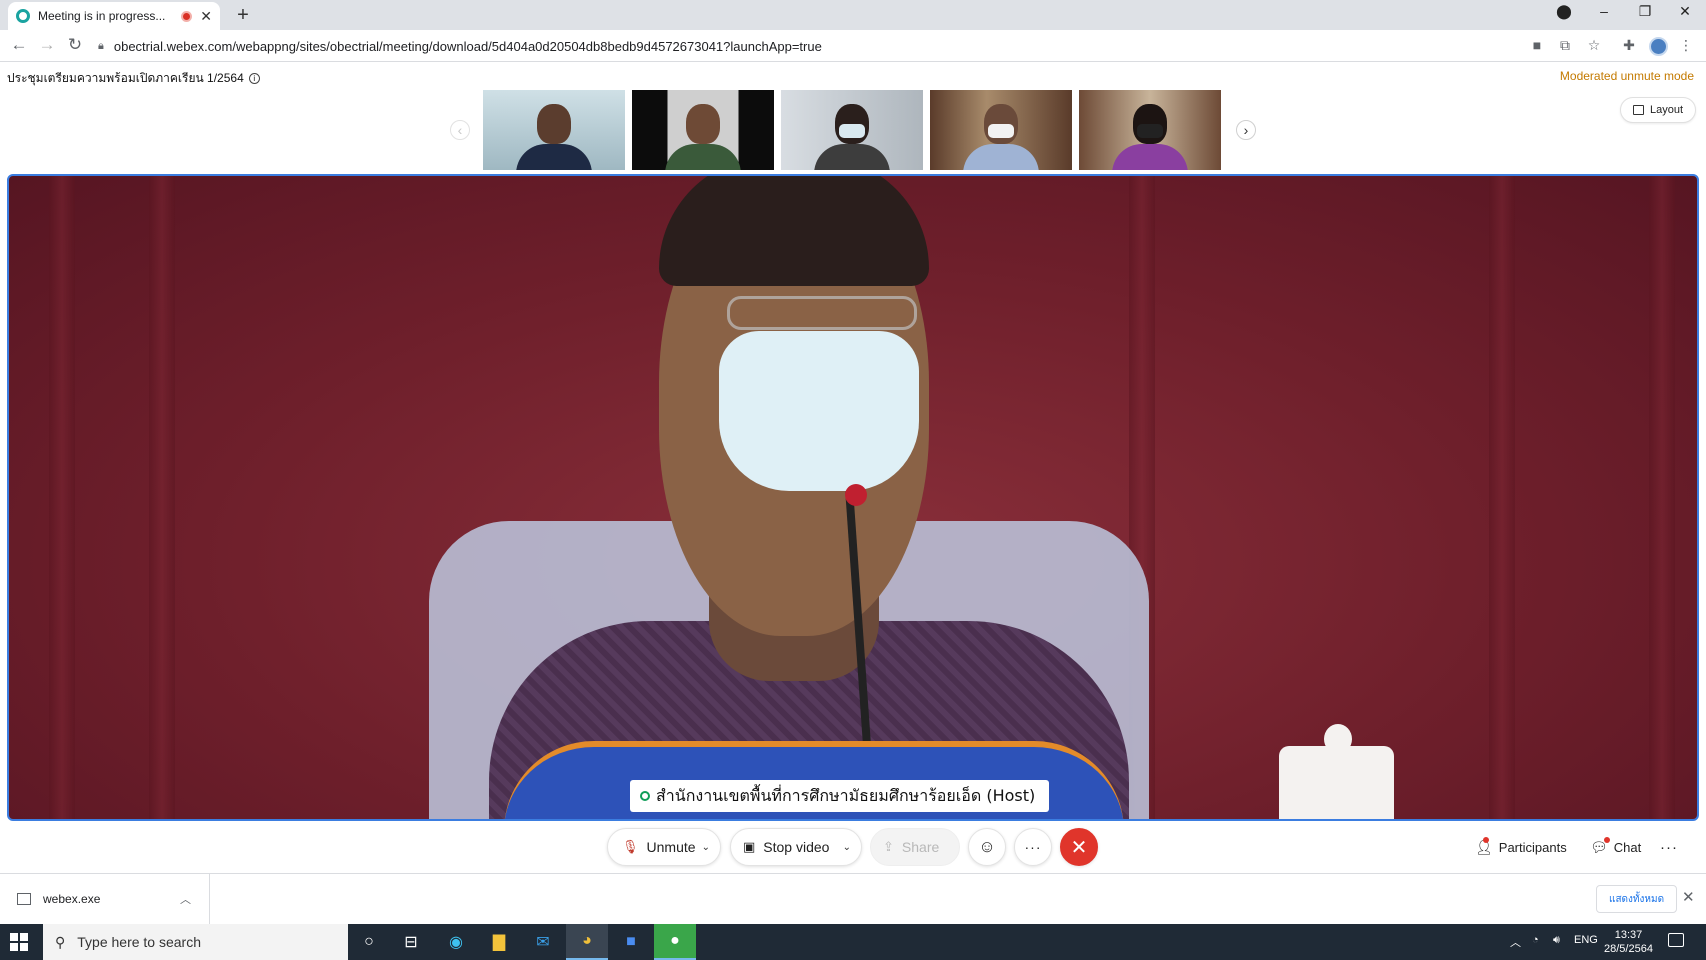 The image size is (1706, 960). I want to click on download-item: webex.exe ︿, so click(105, 899).